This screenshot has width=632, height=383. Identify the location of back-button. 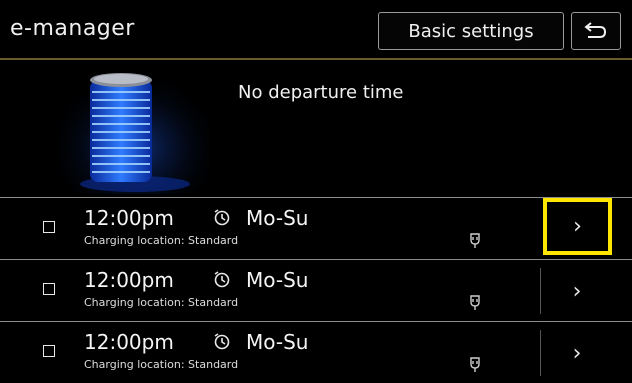
(596, 31).